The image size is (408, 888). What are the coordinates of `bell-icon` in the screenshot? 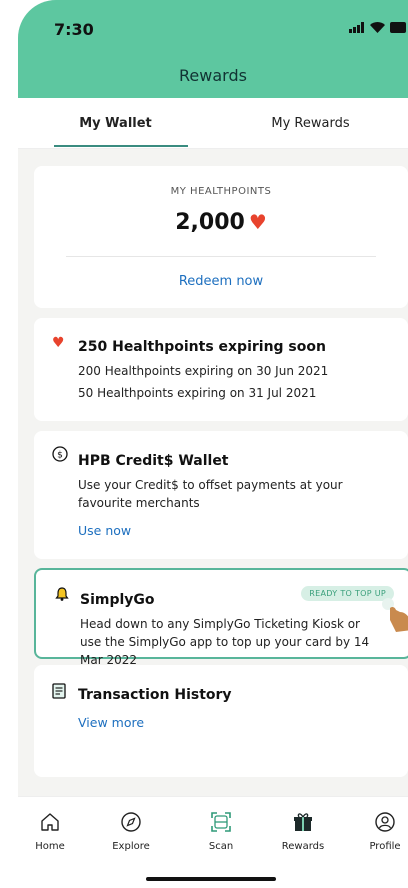 It's located at (62, 594).